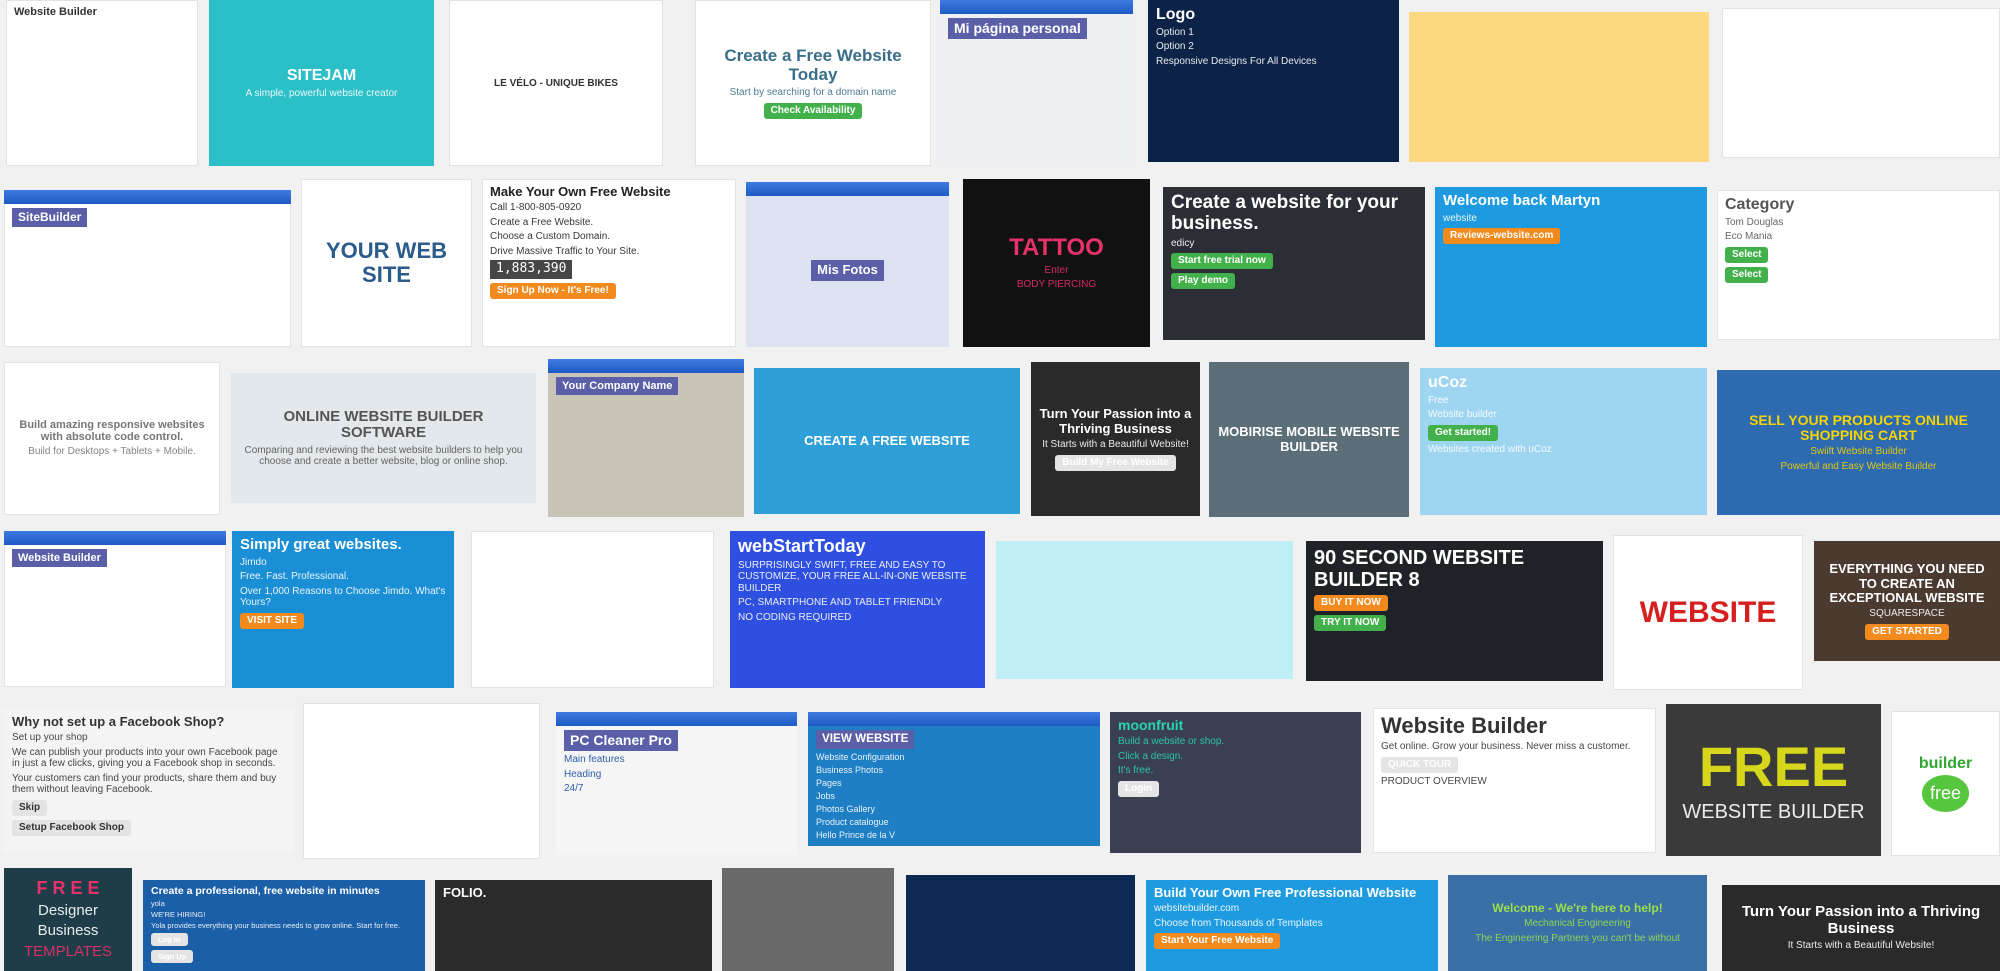  I want to click on result-text: Product catalogue, so click(852, 821).